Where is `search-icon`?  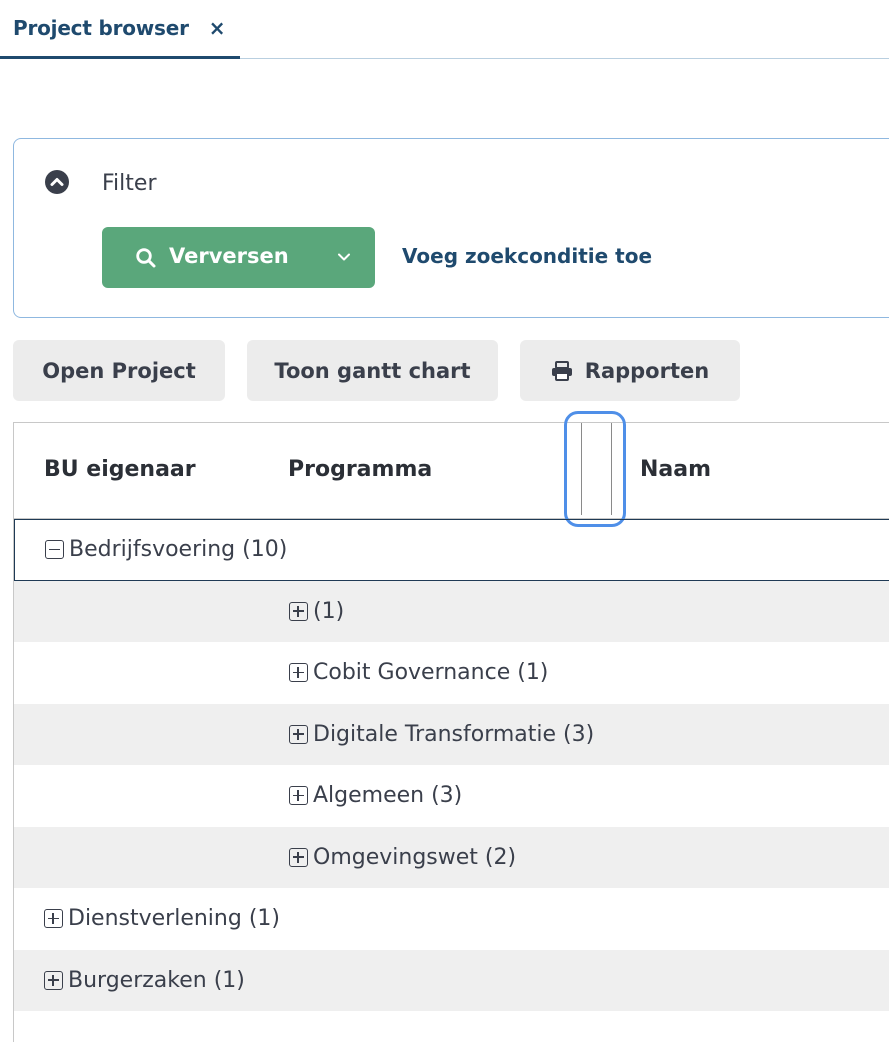 search-icon is located at coordinates (146, 258).